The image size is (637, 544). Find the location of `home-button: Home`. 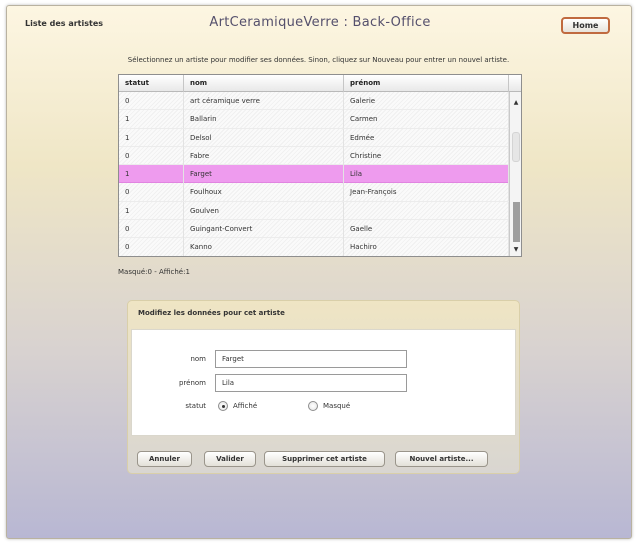

home-button: Home is located at coordinates (585, 25).